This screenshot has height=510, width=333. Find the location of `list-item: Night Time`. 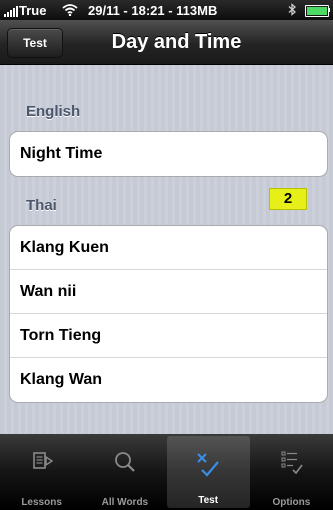

list-item: Night Time is located at coordinates (168, 154).